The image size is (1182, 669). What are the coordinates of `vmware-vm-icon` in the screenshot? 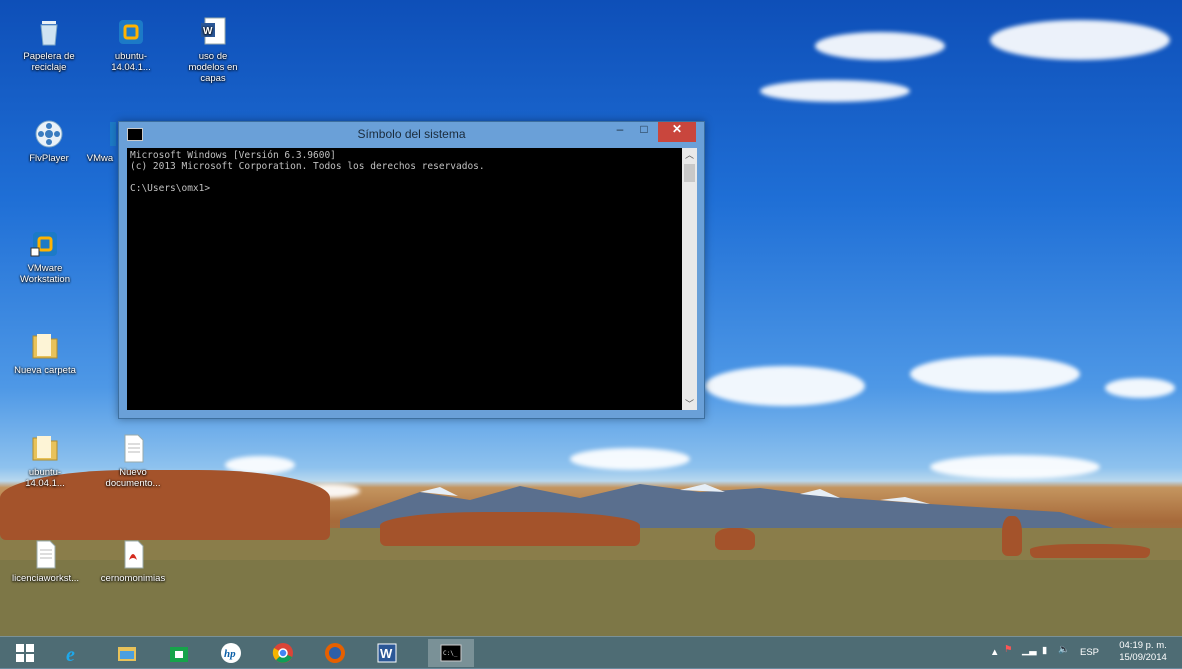 It's located at (131, 32).